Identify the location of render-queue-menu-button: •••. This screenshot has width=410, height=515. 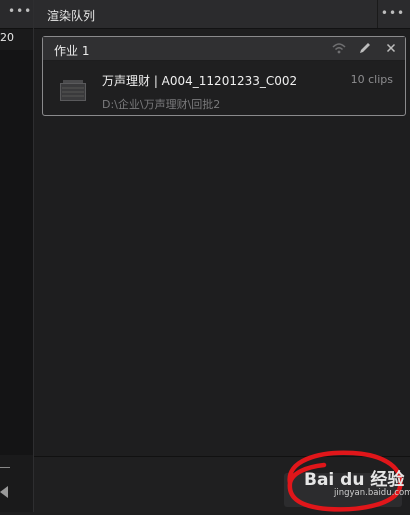
(392, 14).